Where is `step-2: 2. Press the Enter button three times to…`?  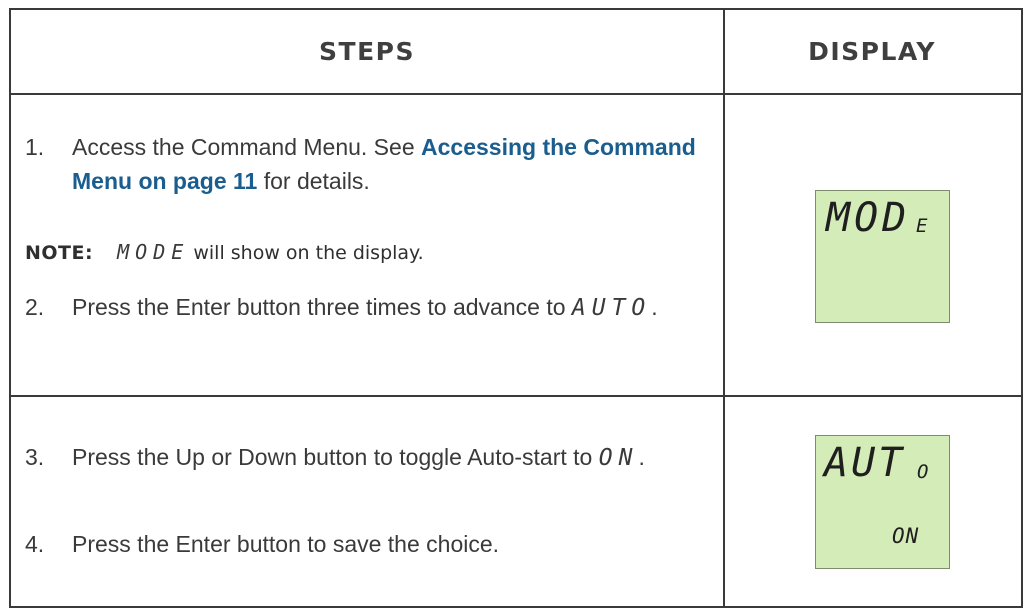
step-2: 2. Press the Enter button three times to… is located at coordinates (367, 307).